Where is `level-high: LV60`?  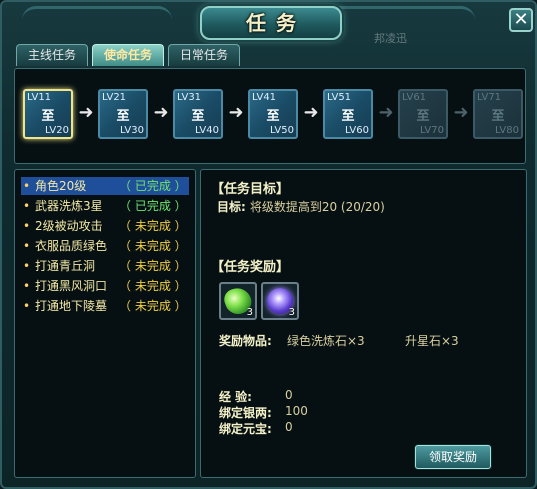 level-high: LV60 is located at coordinates (356, 130).